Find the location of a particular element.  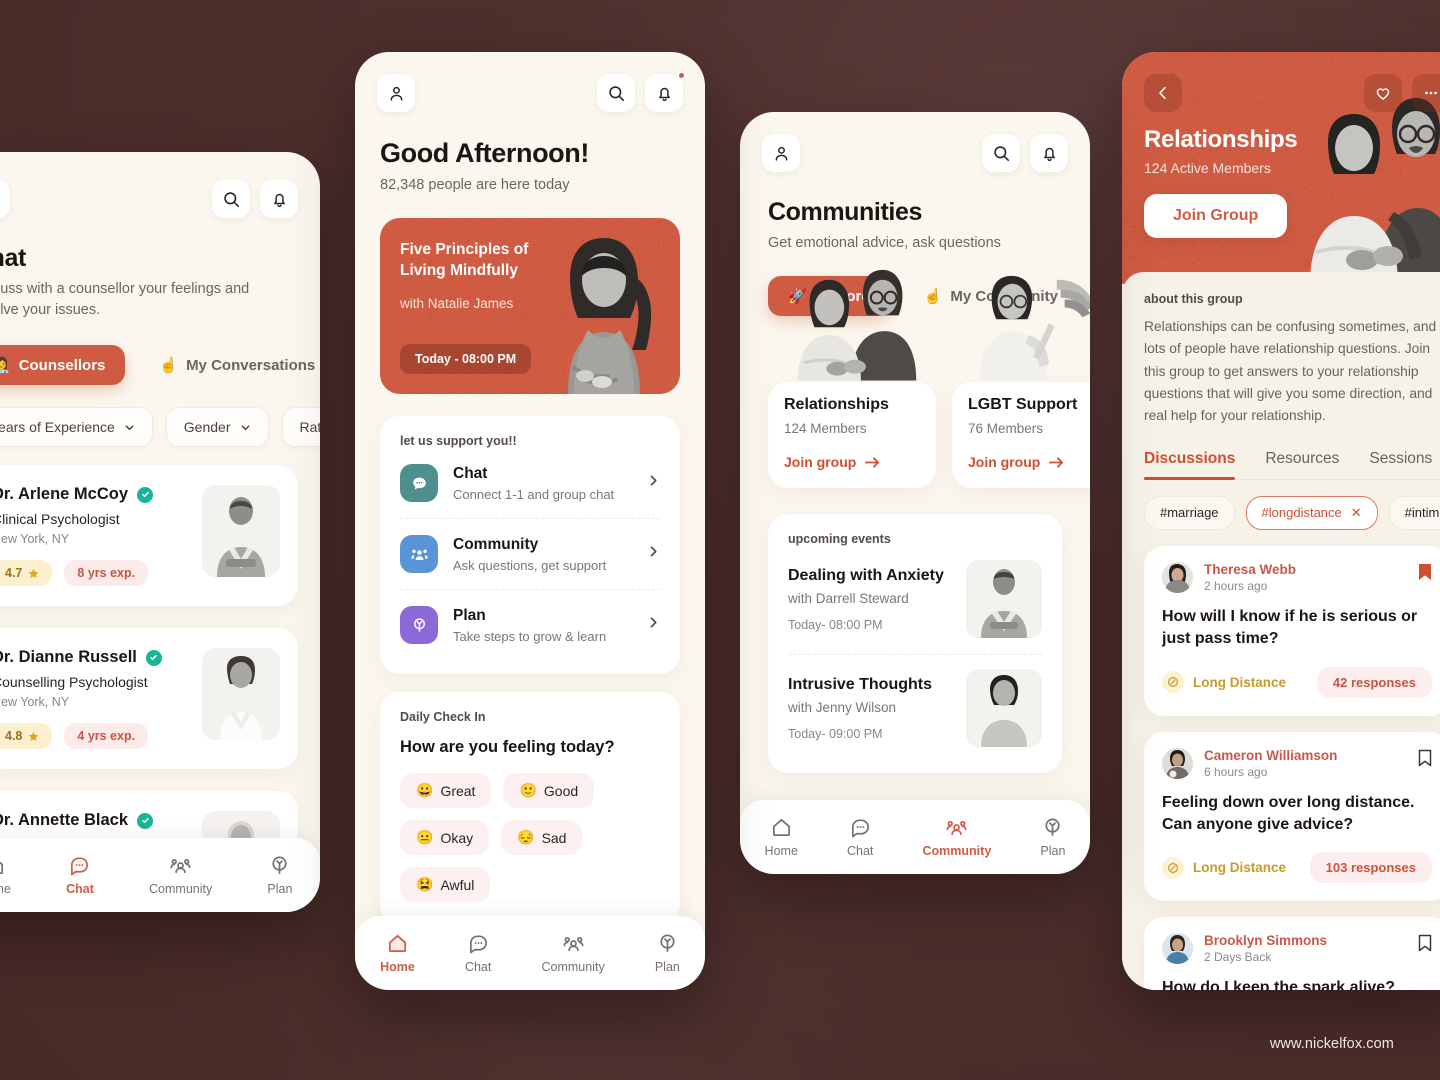

rating-badge: 4.7 is located at coordinates (26, 573).